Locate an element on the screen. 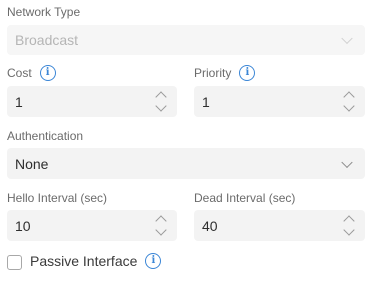 The width and height of the screenshot is (380, 289). authentication-value: None is located at coordinates (32, 163).